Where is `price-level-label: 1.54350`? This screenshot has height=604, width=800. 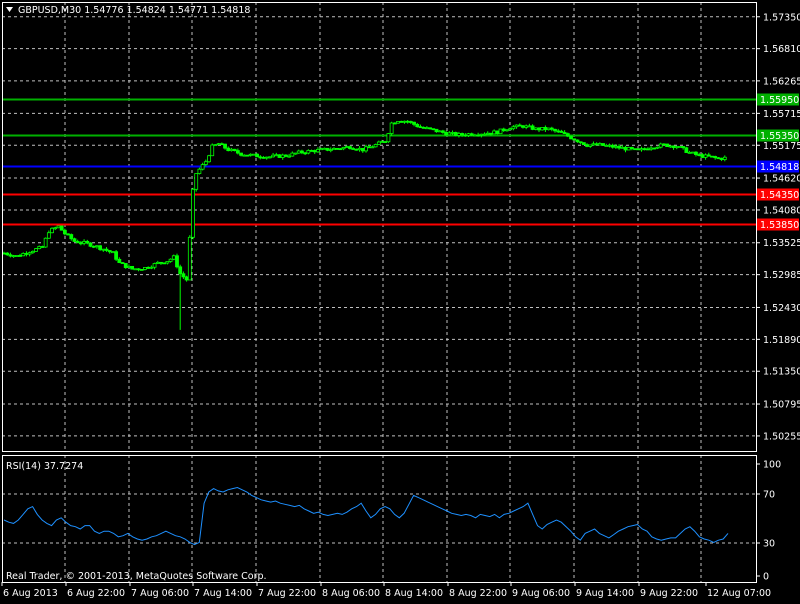
price-level-label: 1.54350 is located at coordinates (779, 195).